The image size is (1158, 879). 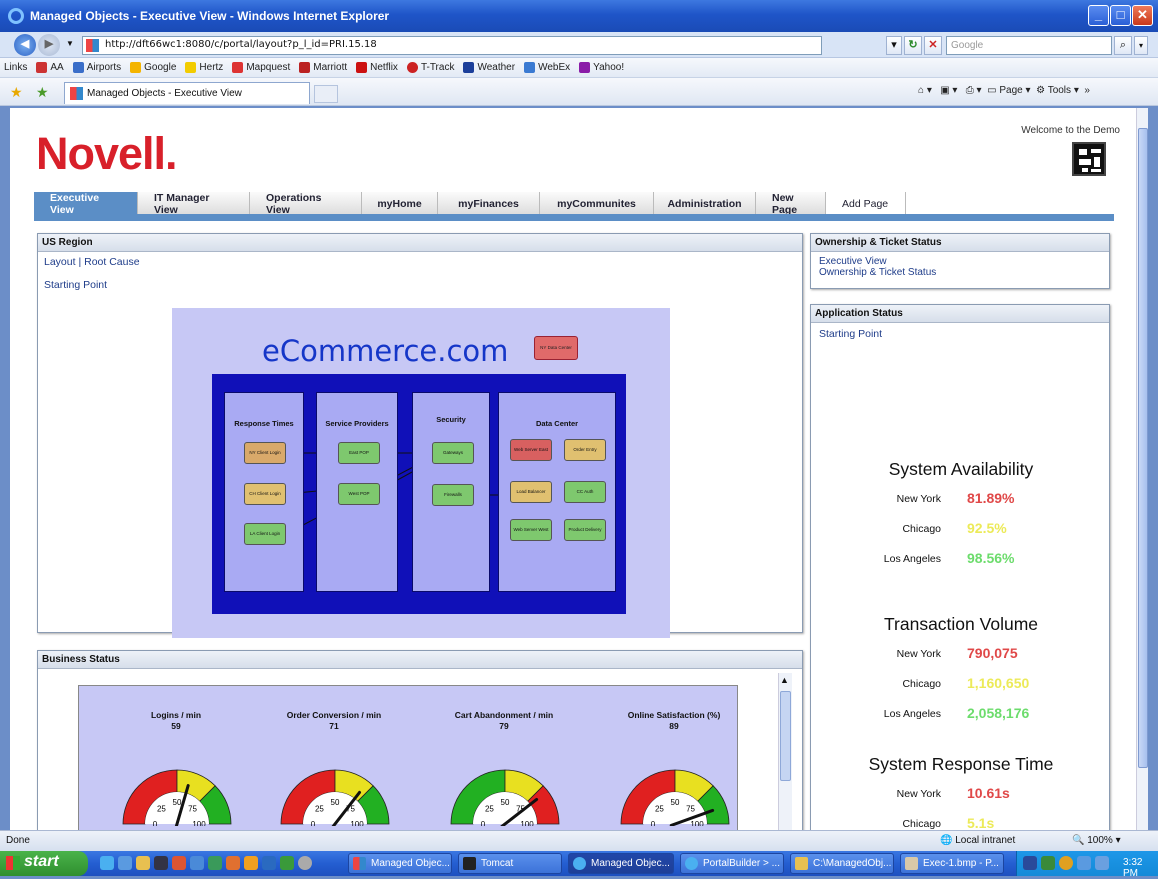 I want to click on layout-link: Layout, so click(x=60, y=262).